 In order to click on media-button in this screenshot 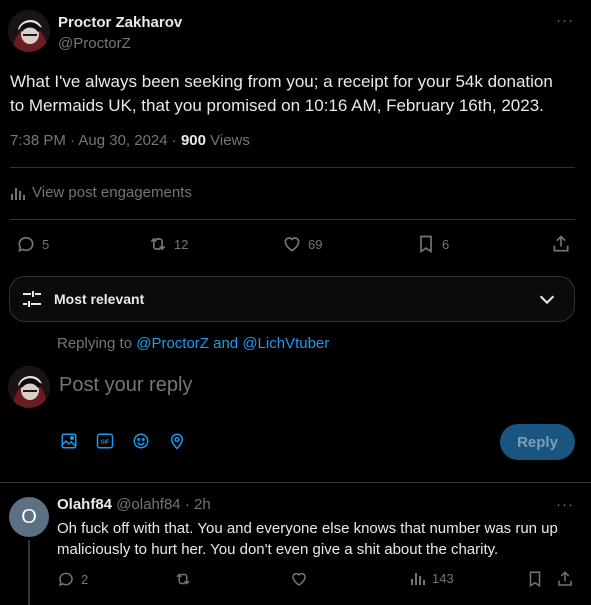, I will do `click(69, 441)`.